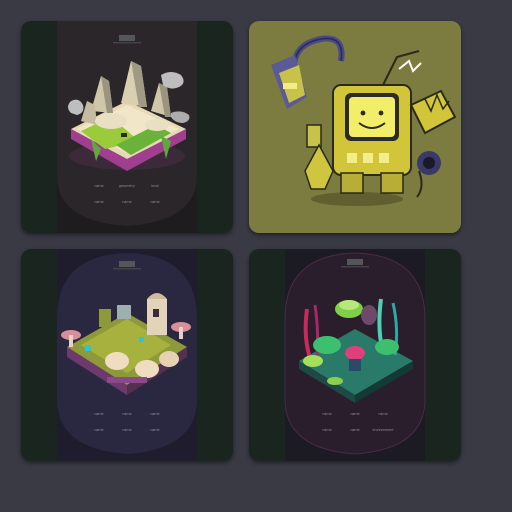 Image resolution: width=512 pixels, height=512 pixels. What do you see at coordinates (384, 430) in the screenshot?
I see `caption-text: environment` at bounding box center [384, 430].